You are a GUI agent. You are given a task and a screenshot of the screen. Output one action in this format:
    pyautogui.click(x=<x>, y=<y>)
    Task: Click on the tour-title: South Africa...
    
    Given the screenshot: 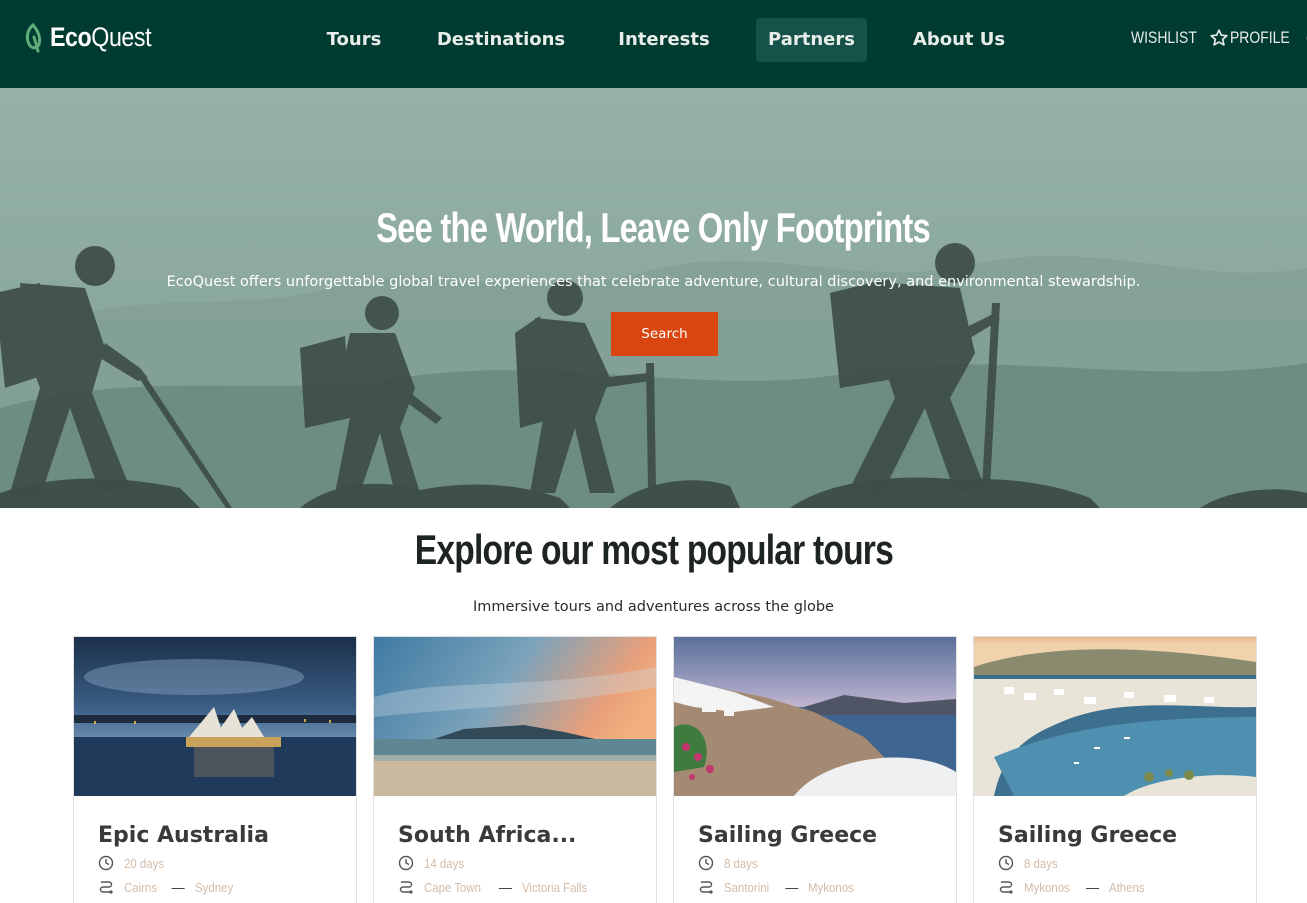 What is the action you would take?
    pyautogui.click(x=487, y=835)
    